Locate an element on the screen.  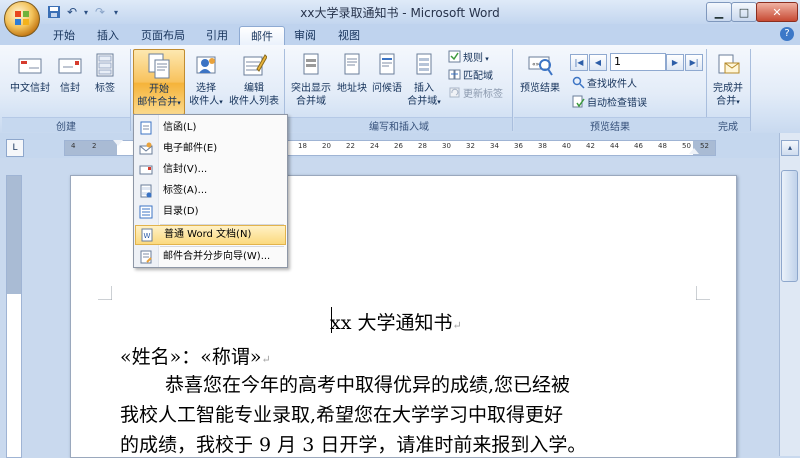
select-recipients-button: 选择 收件人▾ is located at coordinates (206, 82).